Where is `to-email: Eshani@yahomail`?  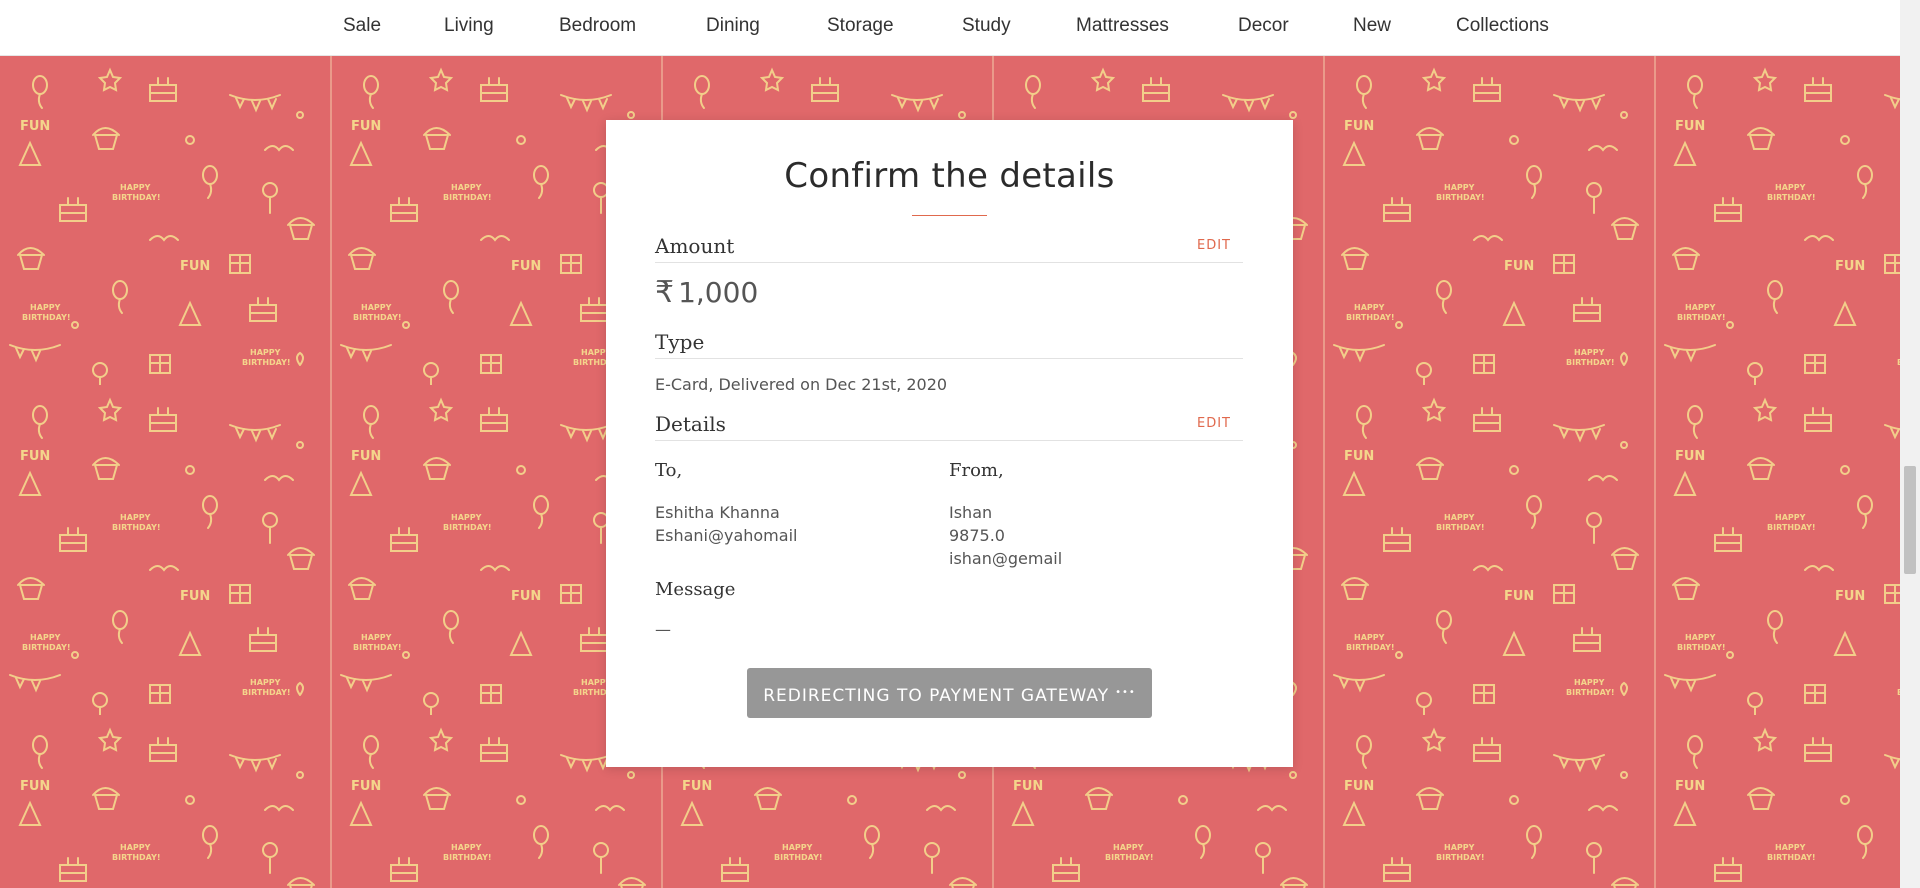
to-email: Eshani@yahomail is located at coordinates (726, 535).